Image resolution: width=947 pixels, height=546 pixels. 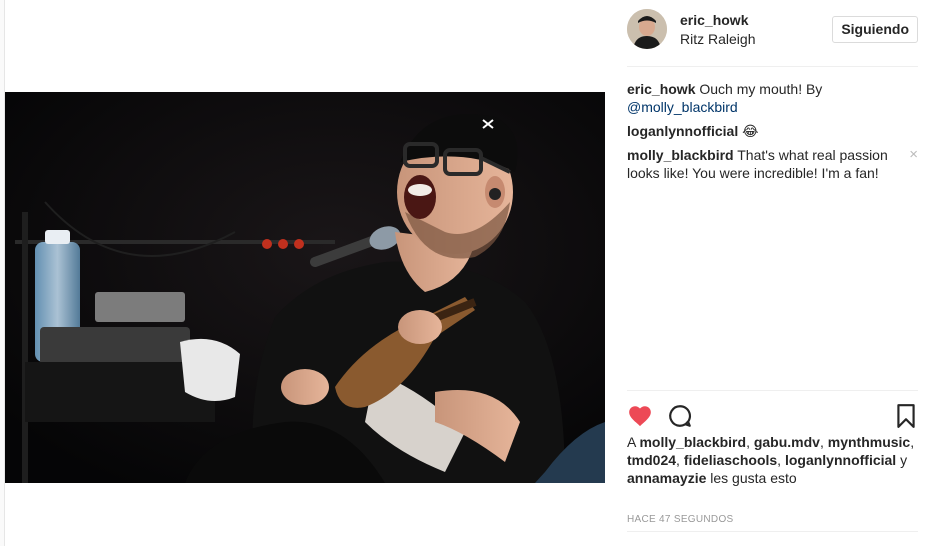 I want to click on divider, so click(x=772, y=531).